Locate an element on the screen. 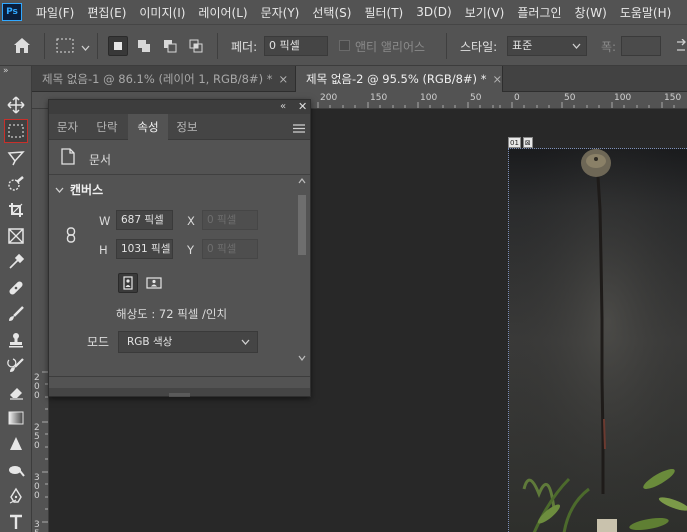 The image size is (687, 532). x-label: X is located at coordinates (191, 221).